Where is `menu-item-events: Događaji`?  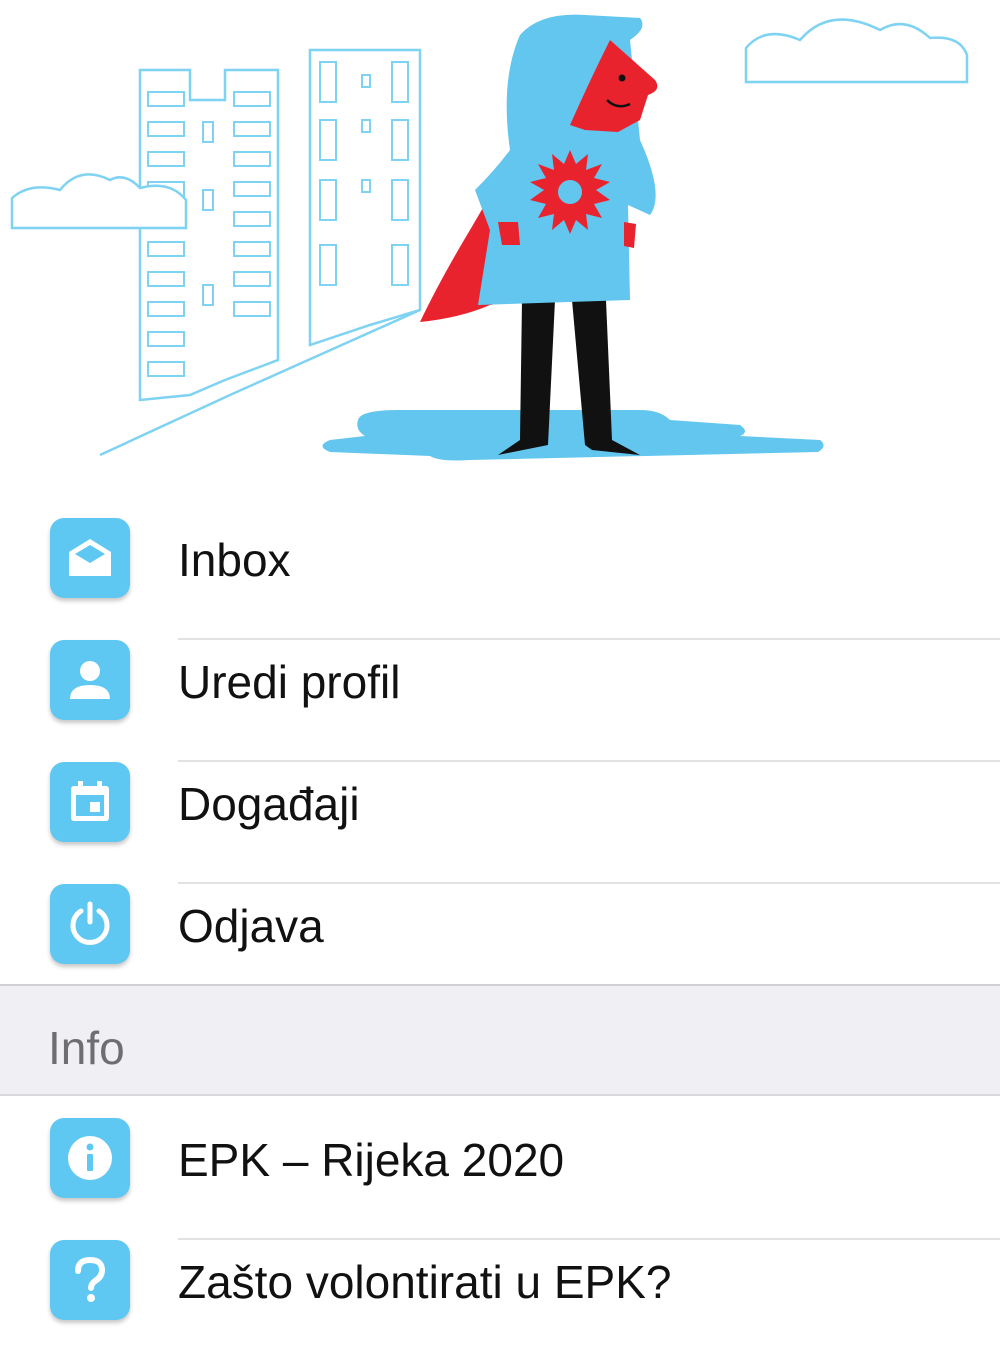
menu-item-events: Događaji is located at coordinates (500, 823).